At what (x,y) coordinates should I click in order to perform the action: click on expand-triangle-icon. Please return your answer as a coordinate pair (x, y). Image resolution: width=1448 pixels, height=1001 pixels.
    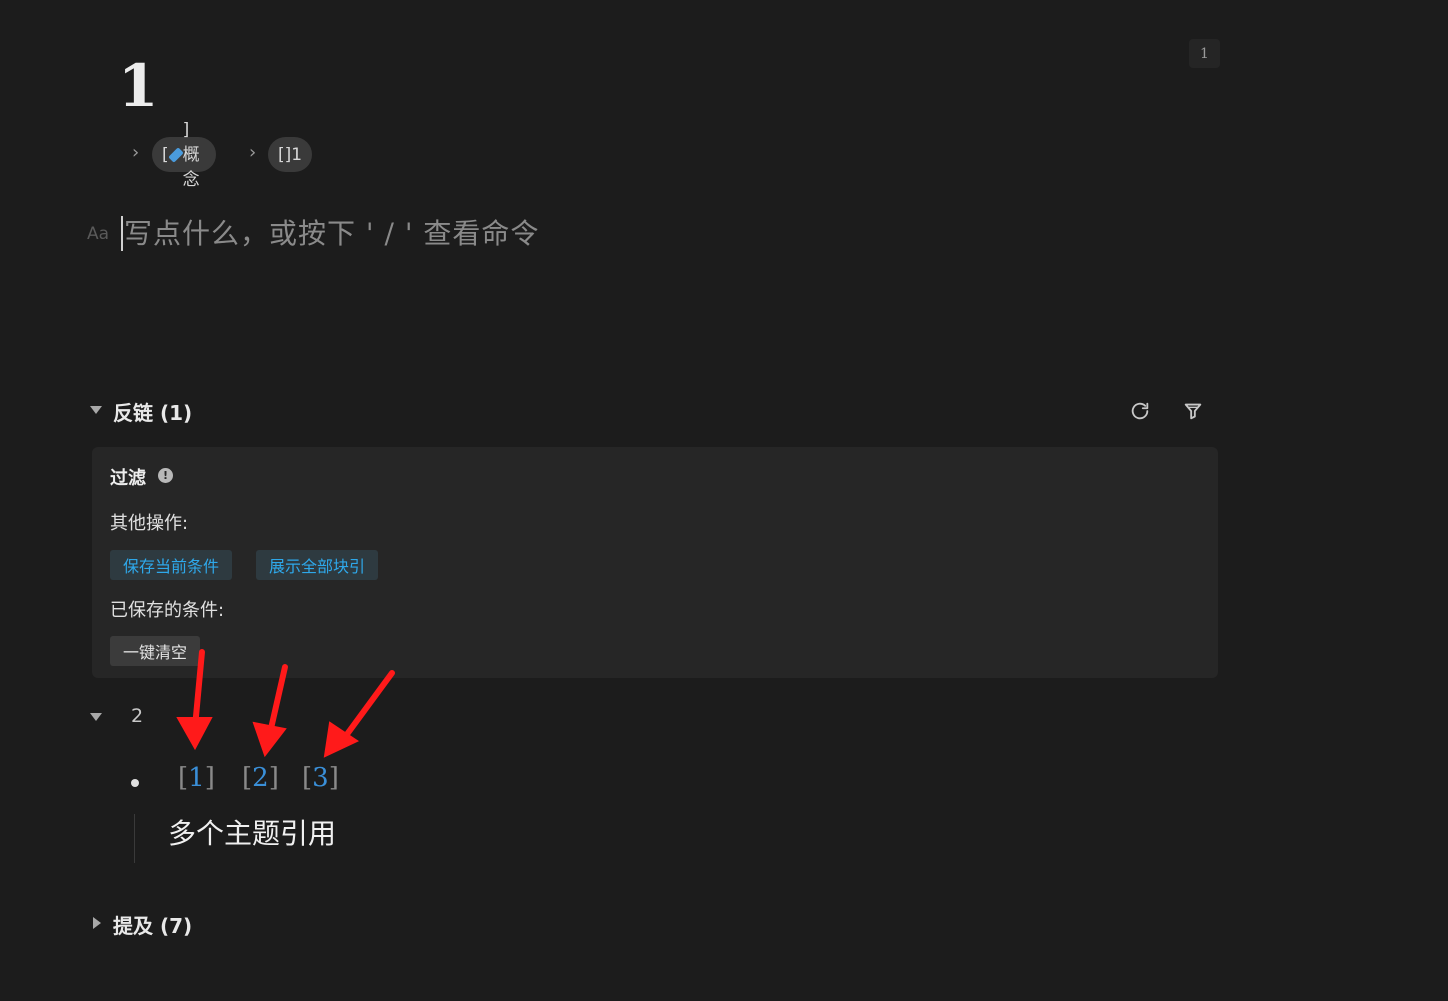
    Looking at the image, I should click on (97, 923).